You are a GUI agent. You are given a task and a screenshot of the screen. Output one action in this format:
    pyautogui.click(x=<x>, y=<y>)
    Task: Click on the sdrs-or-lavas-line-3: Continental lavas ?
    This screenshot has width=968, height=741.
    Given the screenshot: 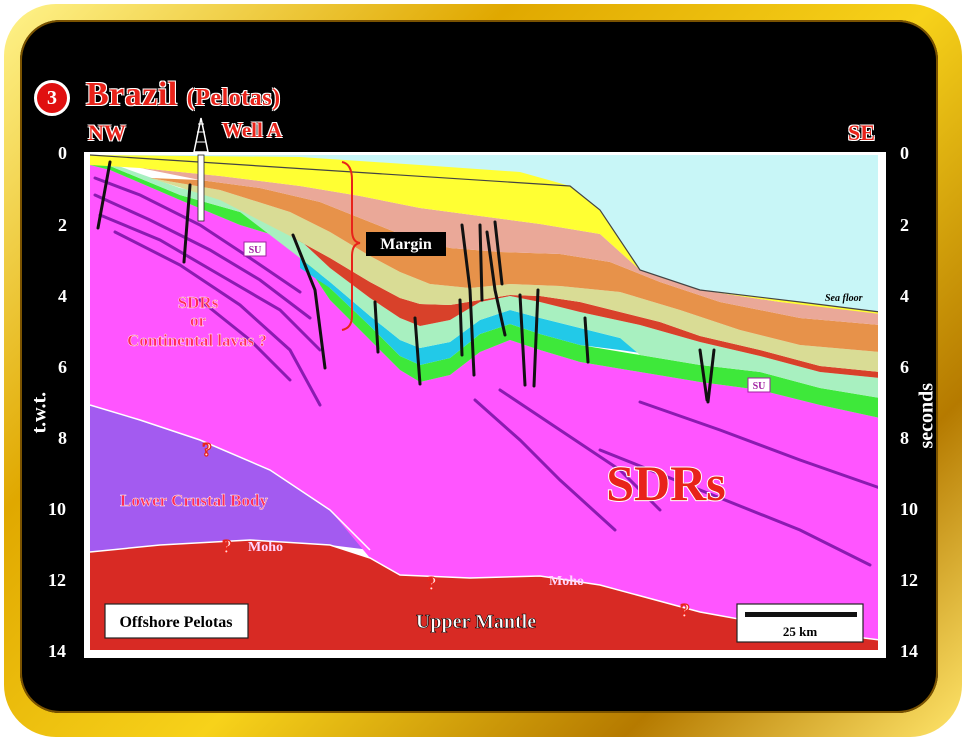 What is the action you would take?
    pyautogui.click(x=197, y=340)
    